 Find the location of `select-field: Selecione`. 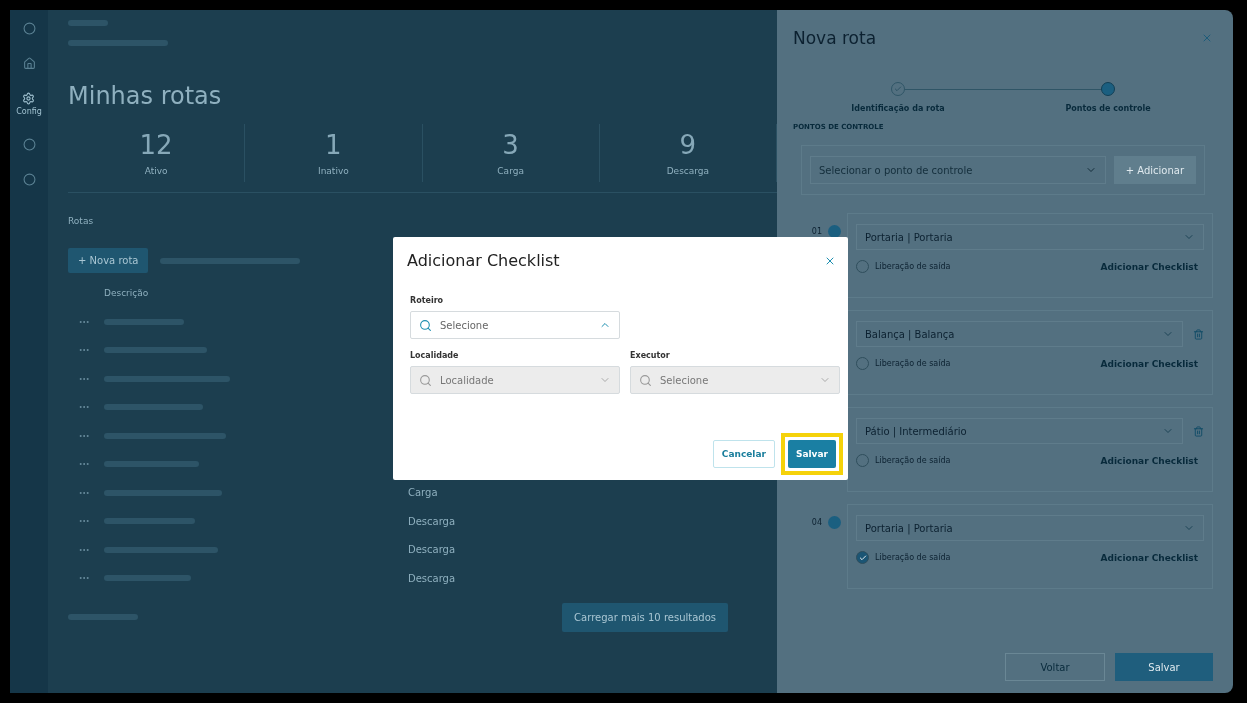

select-field: Selecione is located at coordinates (515, 325).